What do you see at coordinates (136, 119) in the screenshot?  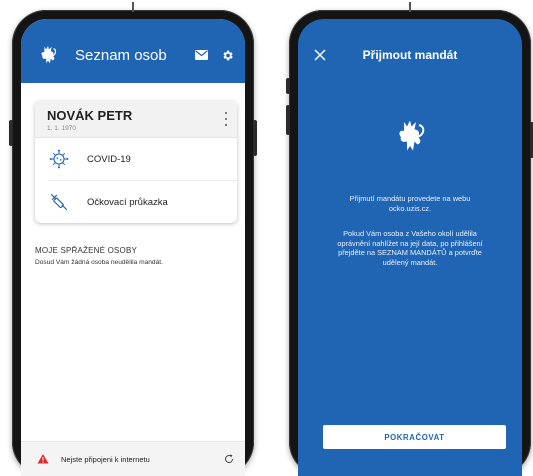 I see `person-card-header: NOVÁK PETR 1. 1. 1970` at bounding box center [136, 119].